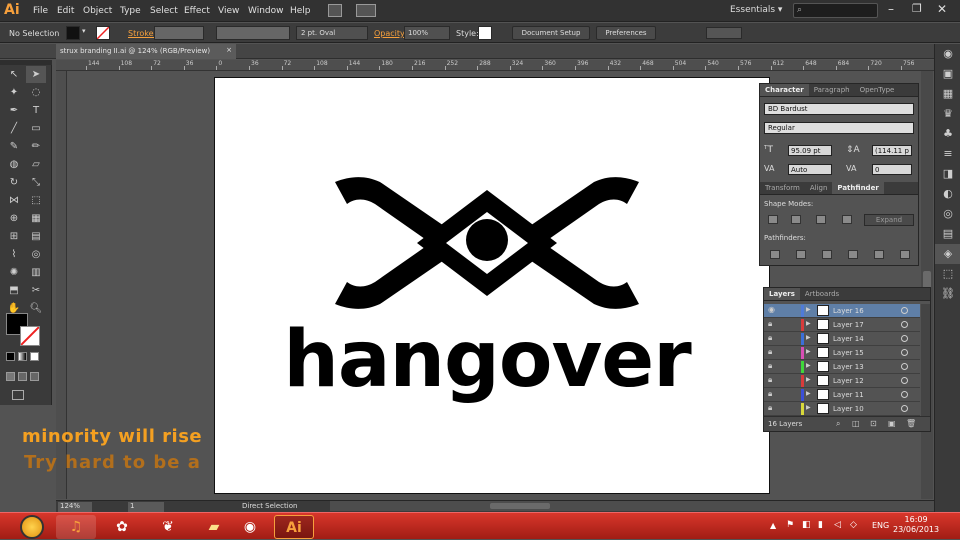 The image size is (960, 540). Describe the element at coordinates (300, 11) in the screenshot. I see `menu-help: Help` at that location.